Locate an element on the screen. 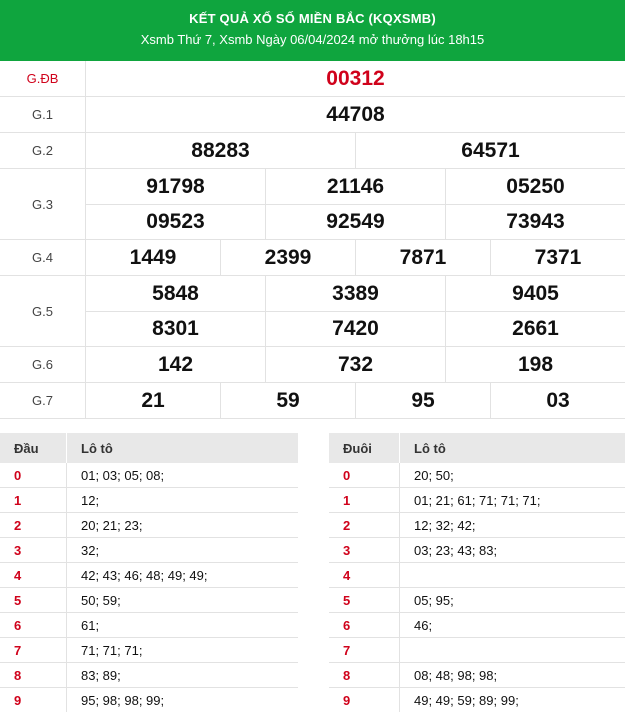  prize-row: G.5 5848 3389 9405 8301 7420 2661 is located at coordinates (312, 311).